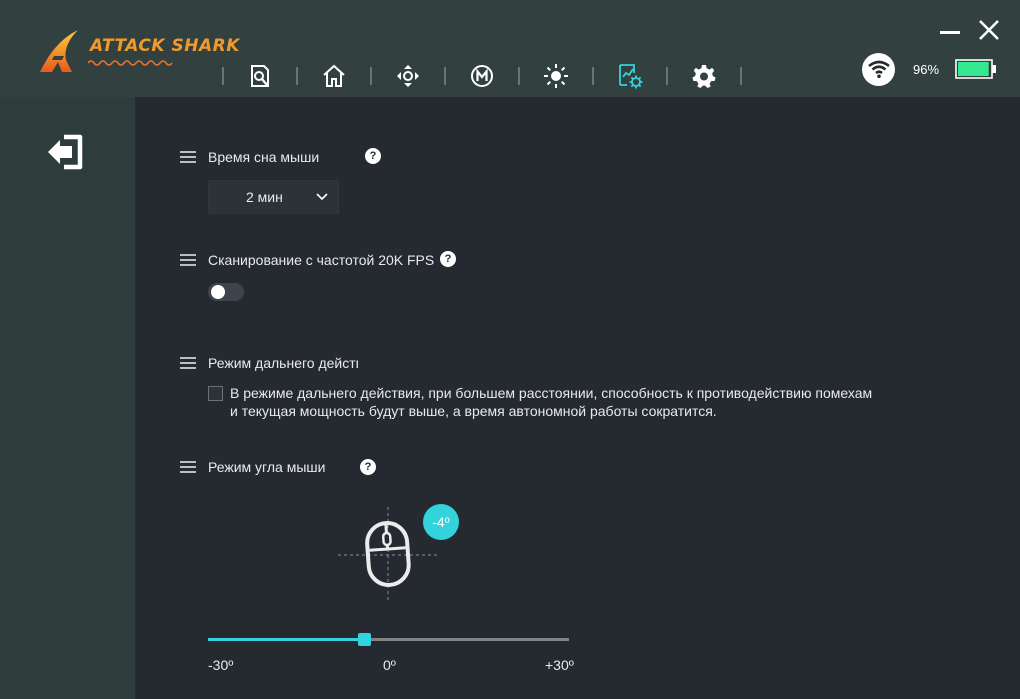 The width and height of the screenshot is (1020, 699). I want to click on slider-fill, so click(286, 639).